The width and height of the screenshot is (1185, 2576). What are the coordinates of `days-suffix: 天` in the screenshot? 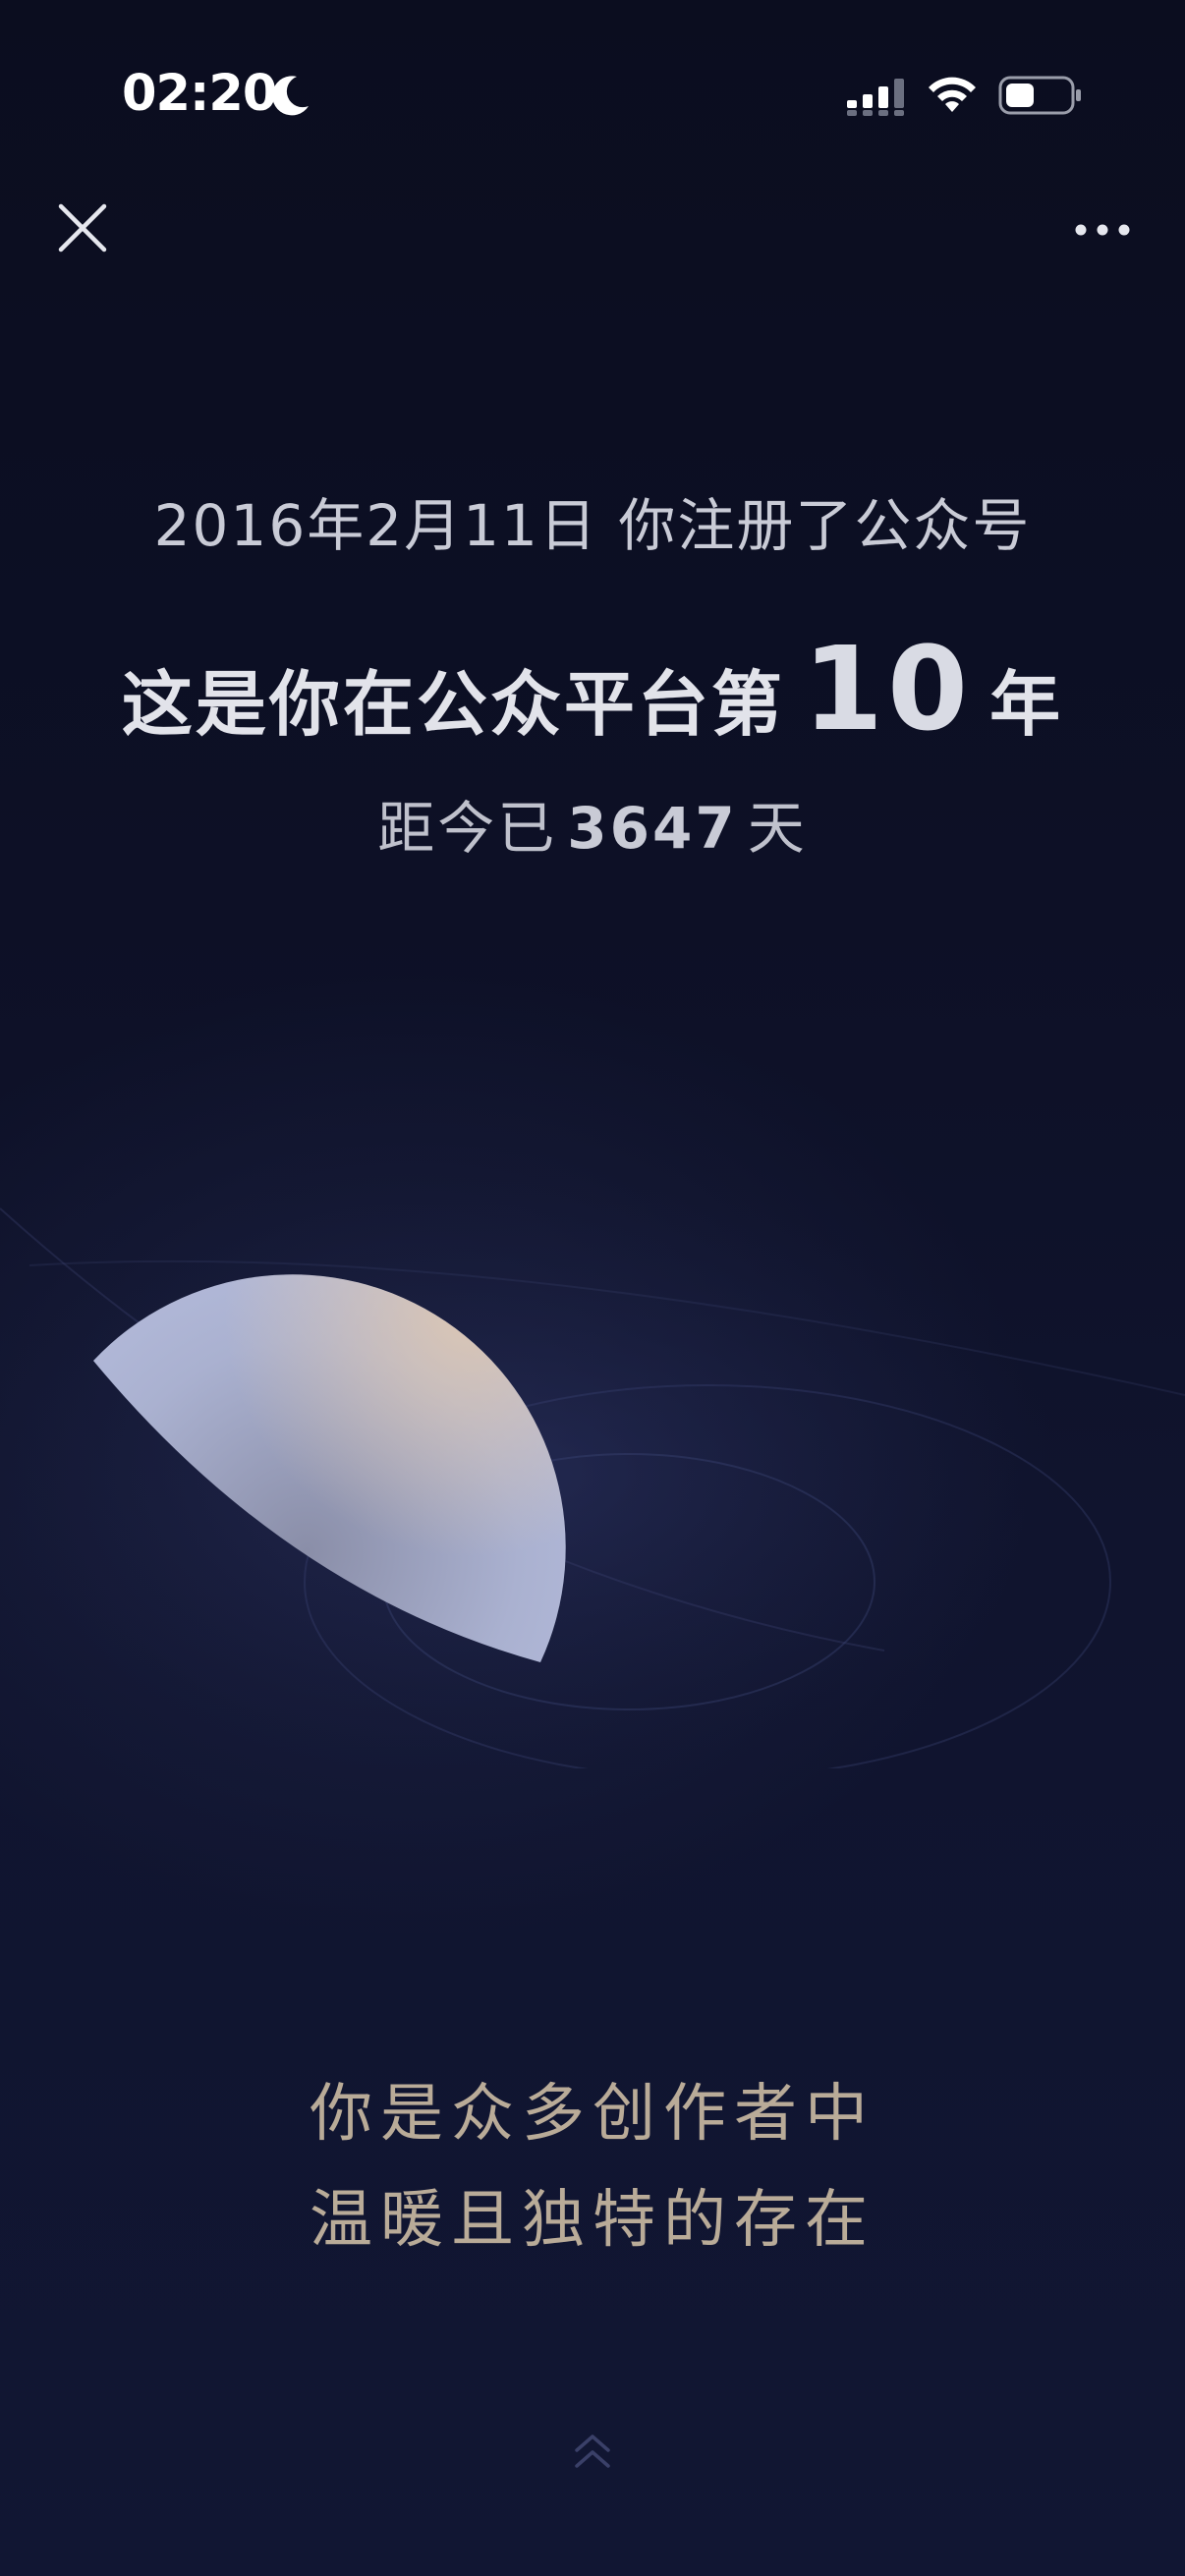 It's located at (778, 828).